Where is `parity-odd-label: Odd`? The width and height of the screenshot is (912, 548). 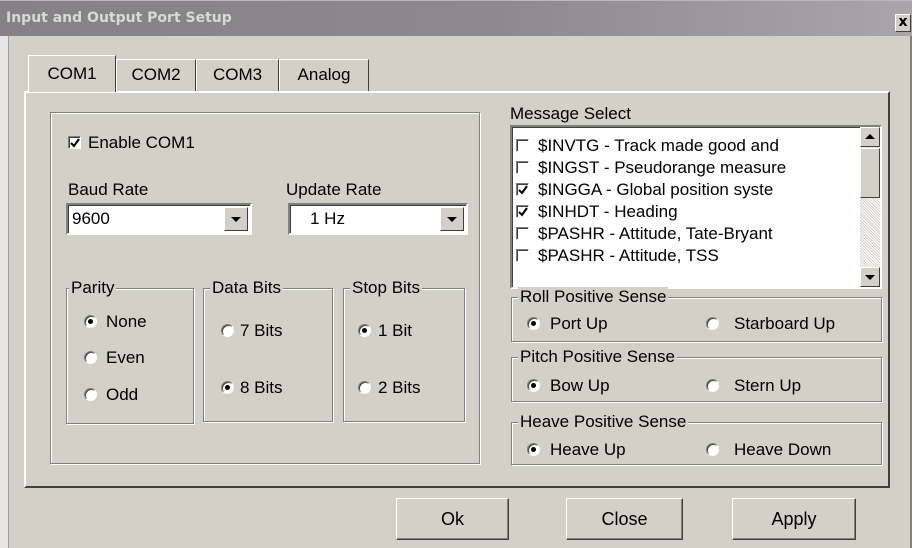 parity-odd-label: Odd is located at coordinates (122, 394).